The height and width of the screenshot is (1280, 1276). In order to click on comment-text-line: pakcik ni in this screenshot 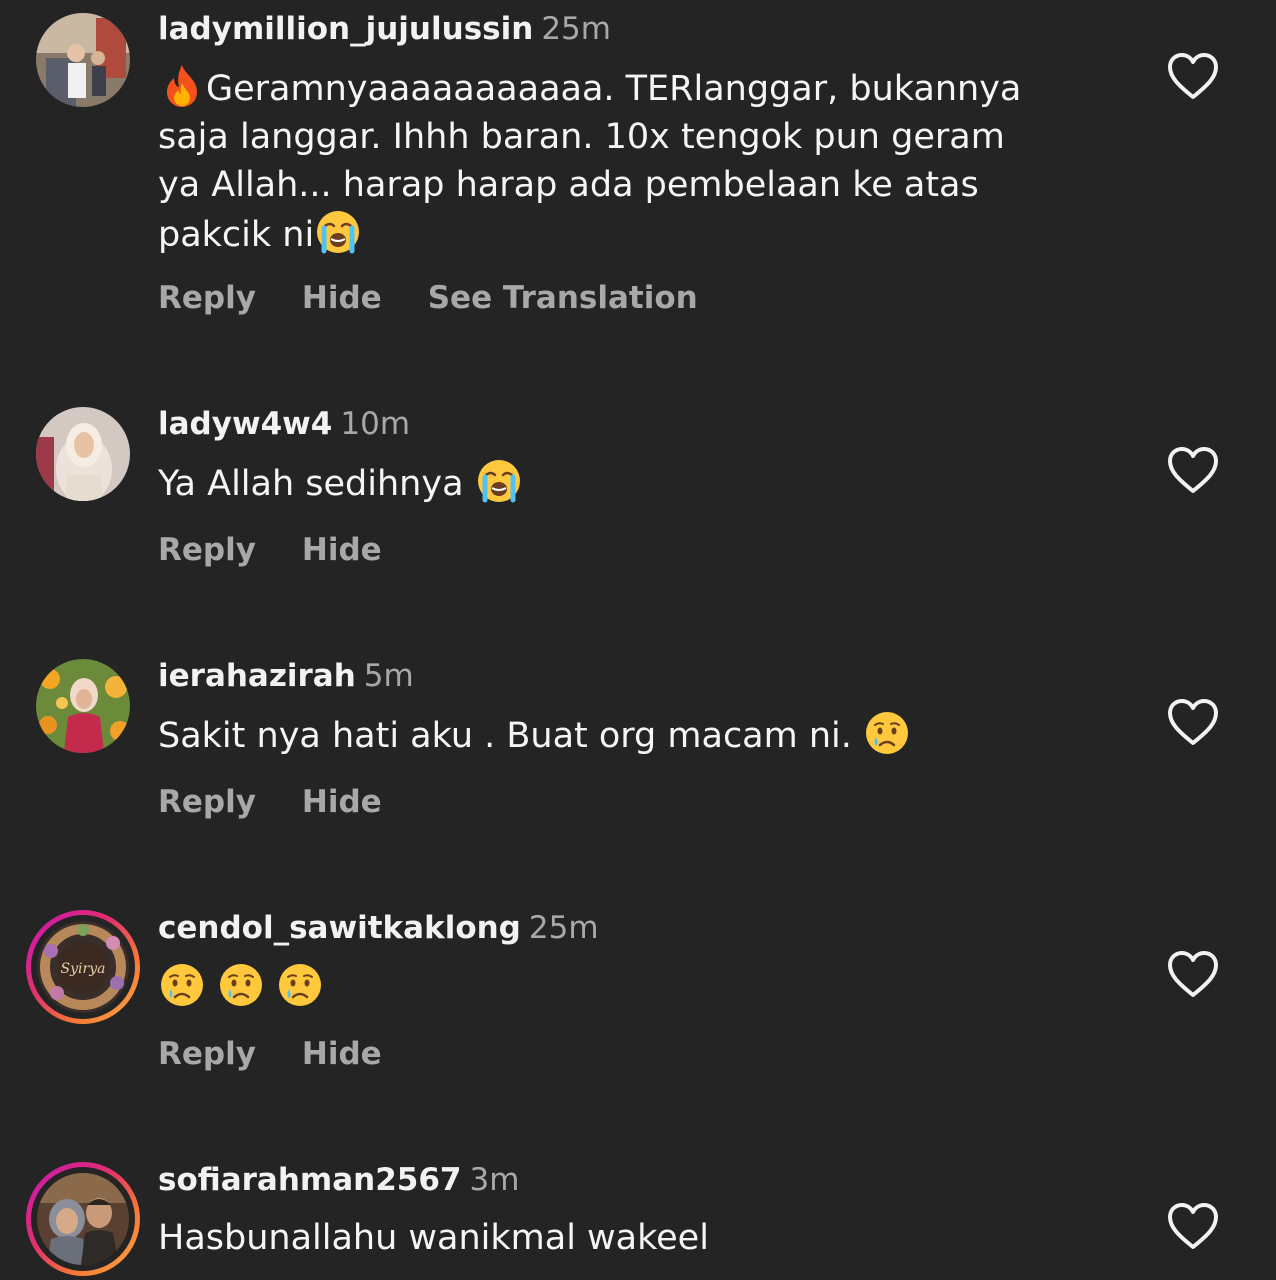, I will do `click(236, 235)`.